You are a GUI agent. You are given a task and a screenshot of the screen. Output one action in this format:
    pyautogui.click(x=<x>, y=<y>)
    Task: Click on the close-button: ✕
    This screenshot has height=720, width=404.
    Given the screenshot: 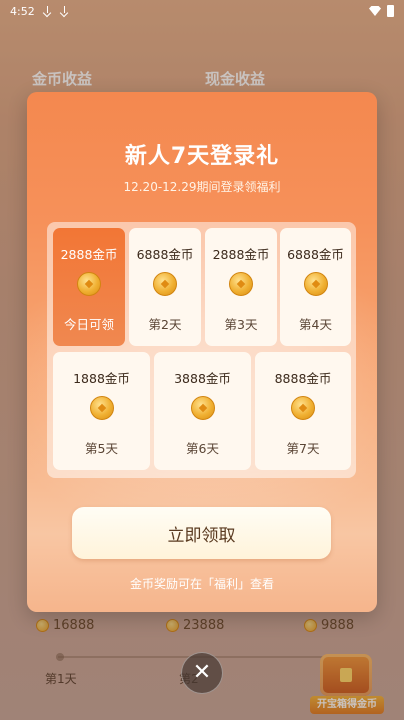 What is the action you would take?
    pyautogui.click(x=202, y=673)
    